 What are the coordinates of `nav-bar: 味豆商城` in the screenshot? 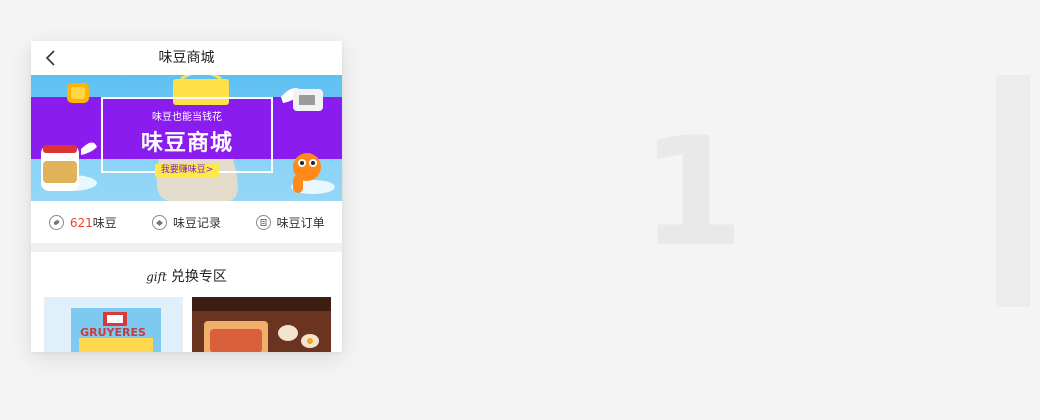 It's located at (186, 58).